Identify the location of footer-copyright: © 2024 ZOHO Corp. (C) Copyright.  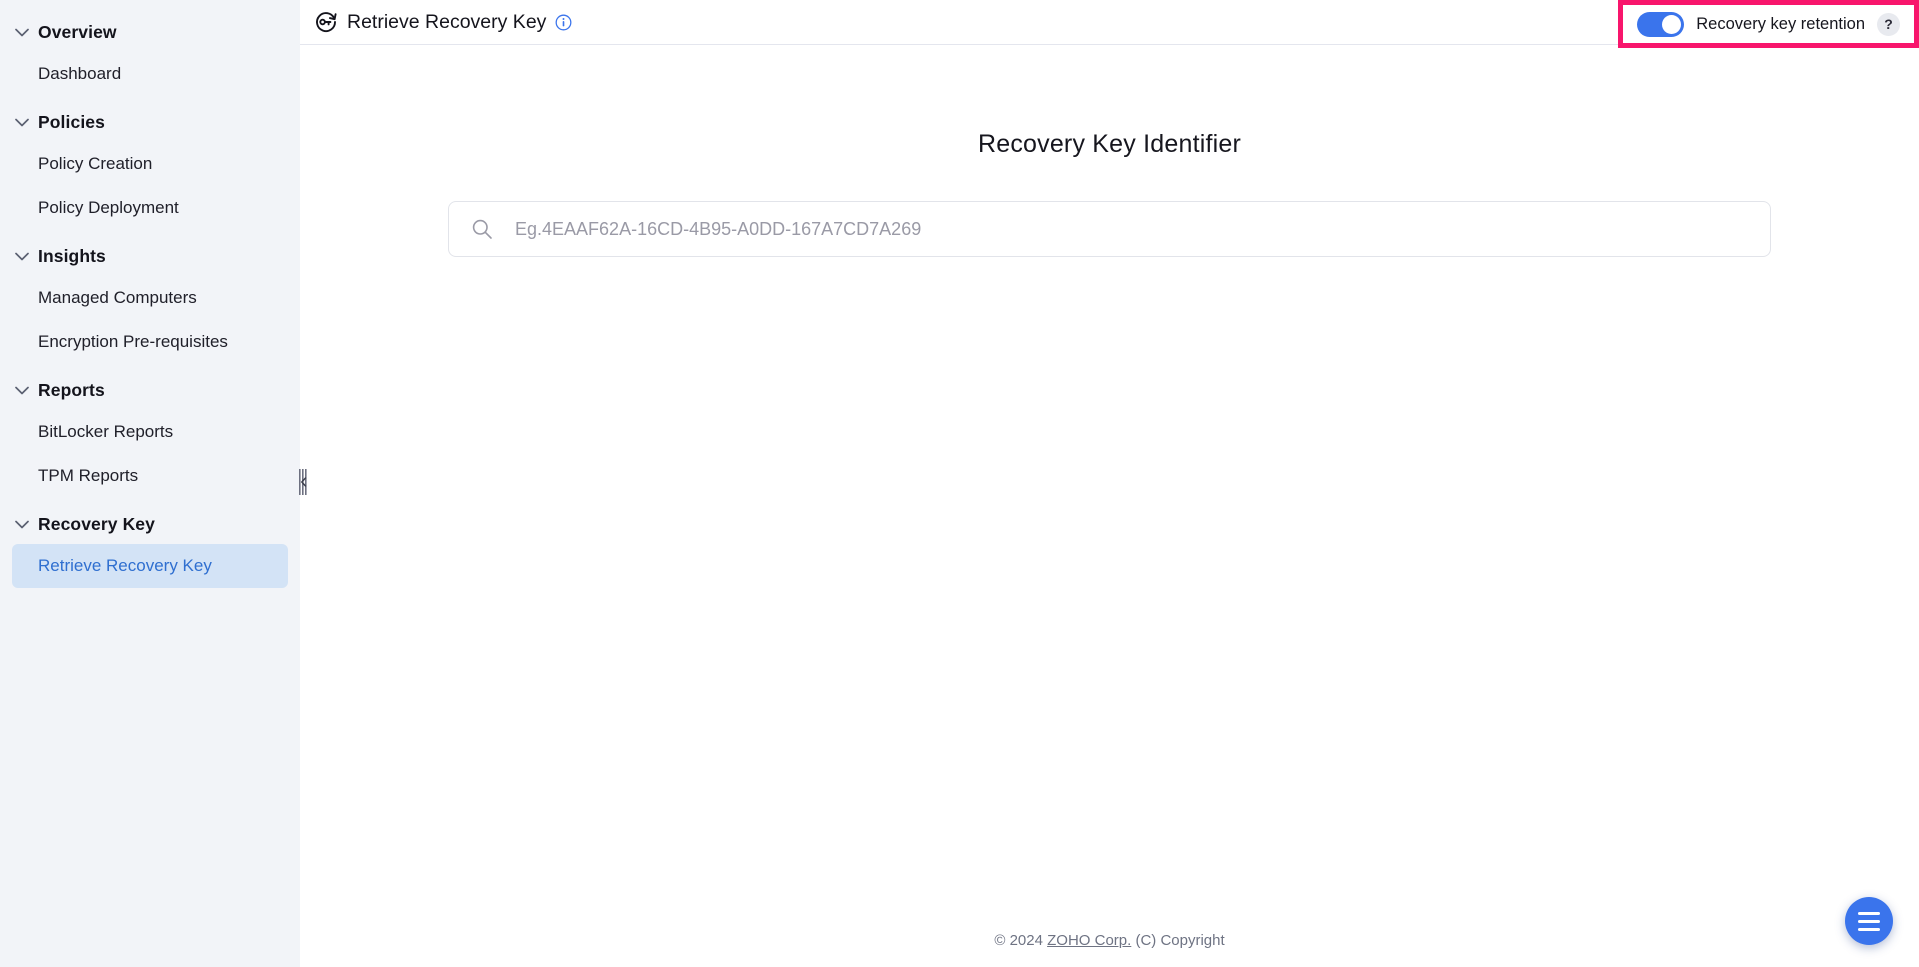
(1109, 940).